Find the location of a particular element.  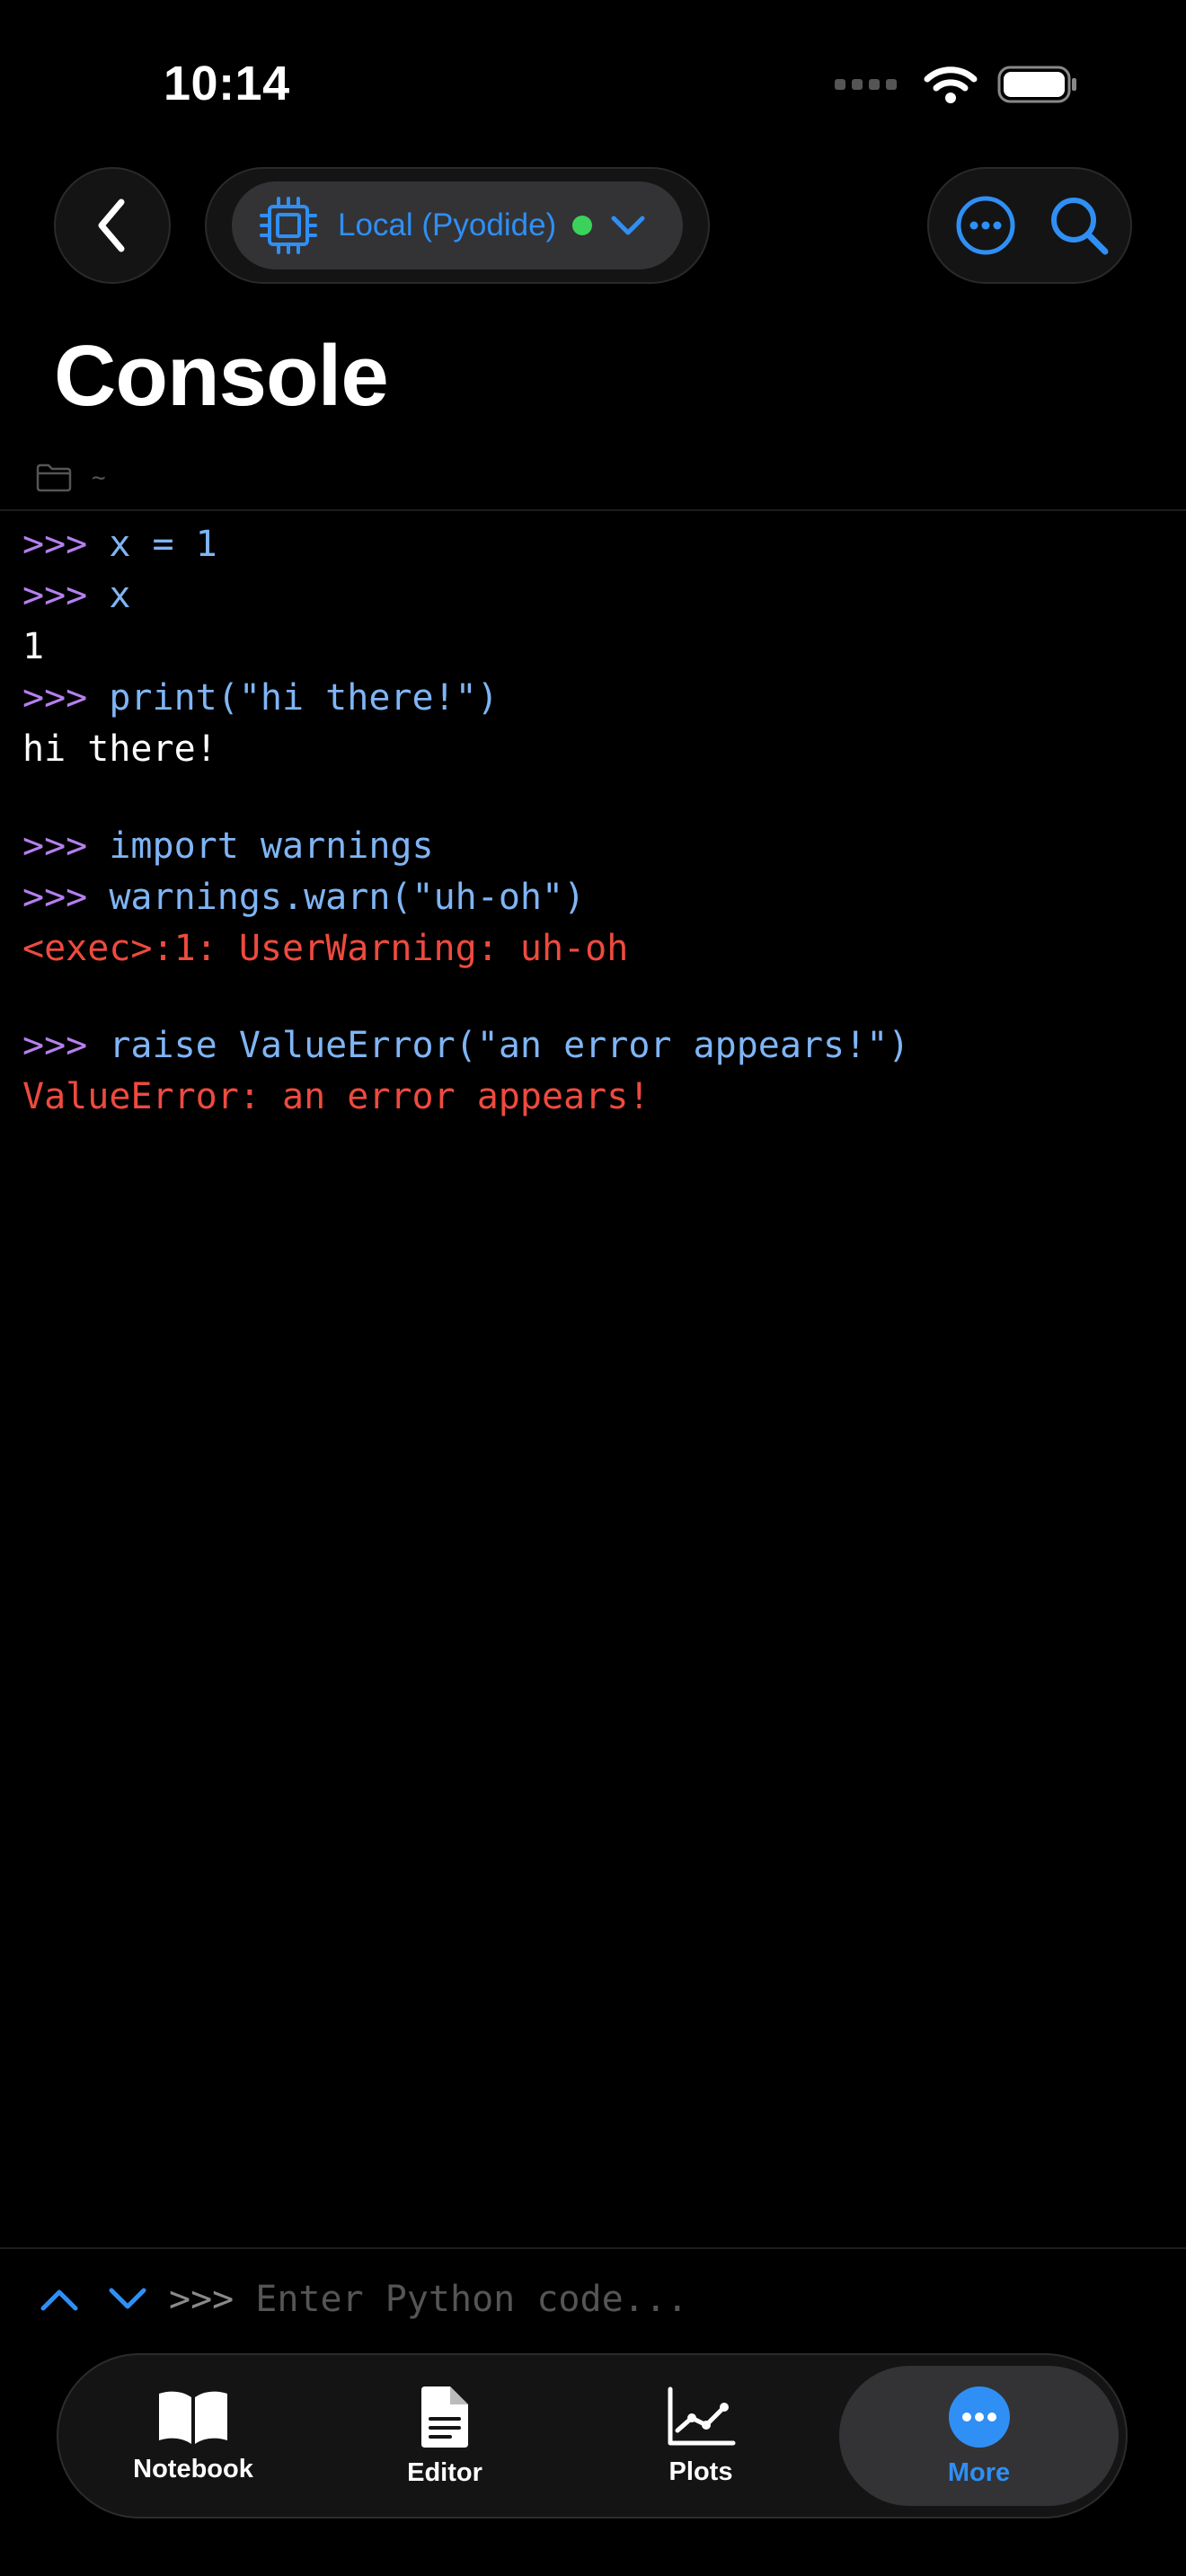

search-button is located at coordinates (1079, 225).